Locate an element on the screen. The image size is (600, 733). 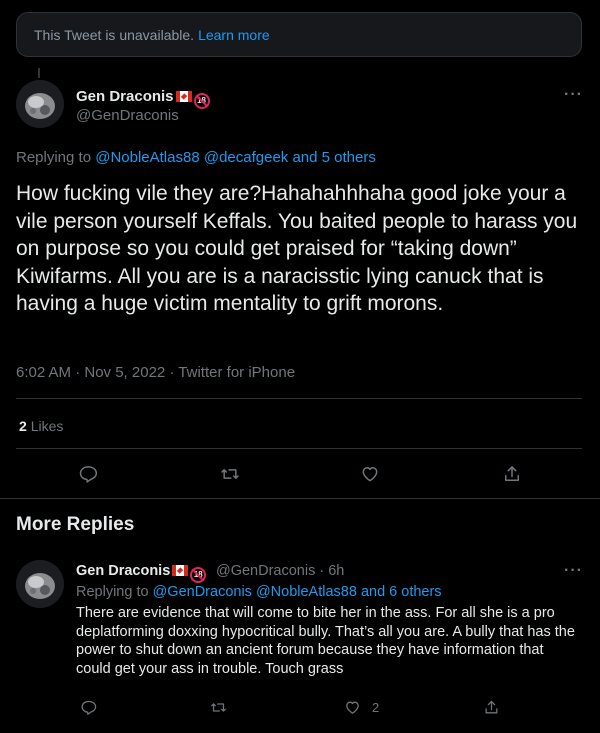
author-name: Gen Draconis 18 is located at coordinates (143, 98).